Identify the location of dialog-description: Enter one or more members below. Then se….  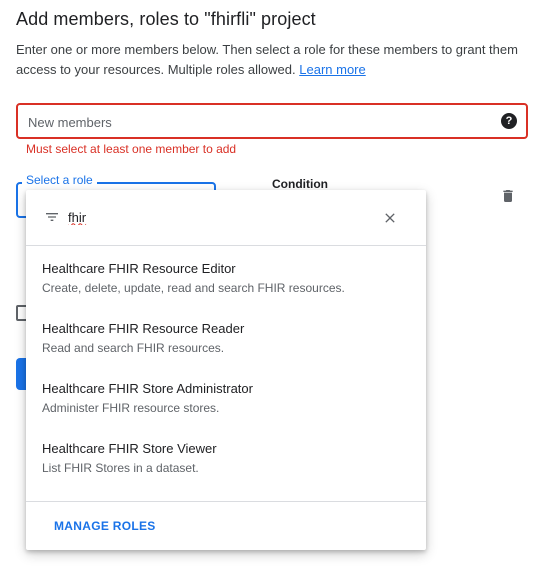
(273, 60).